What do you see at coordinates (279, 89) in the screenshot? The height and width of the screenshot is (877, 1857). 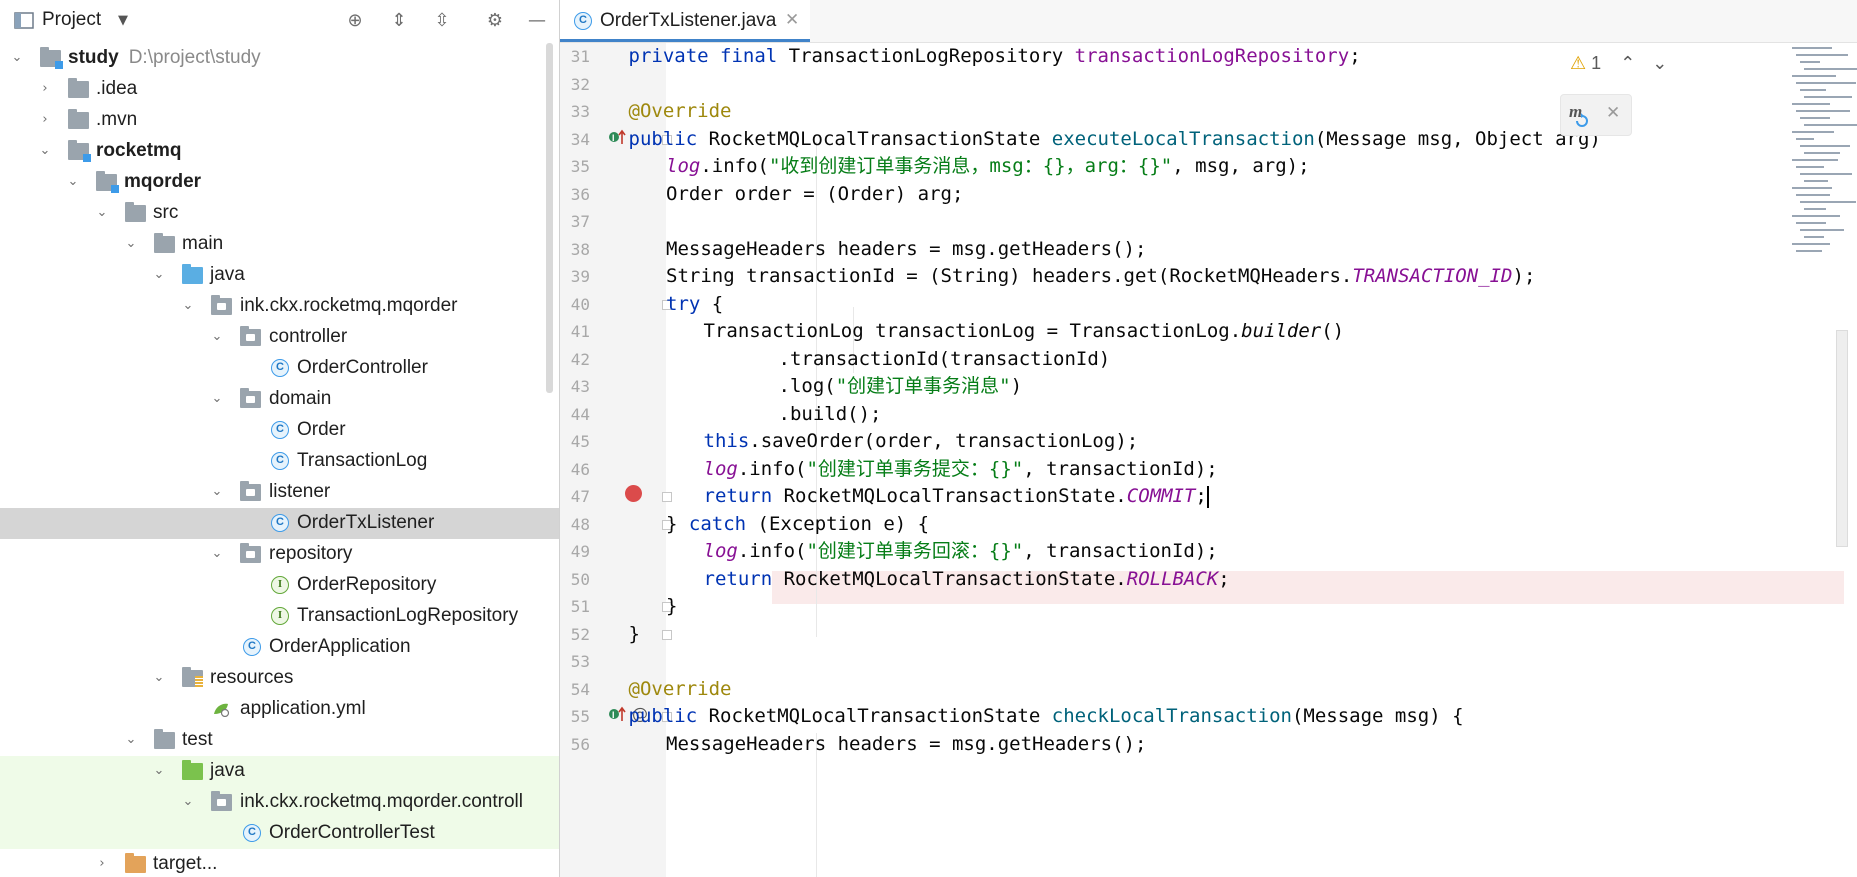 I see `tree-node: › .idea` at bounding box center [279, 89].